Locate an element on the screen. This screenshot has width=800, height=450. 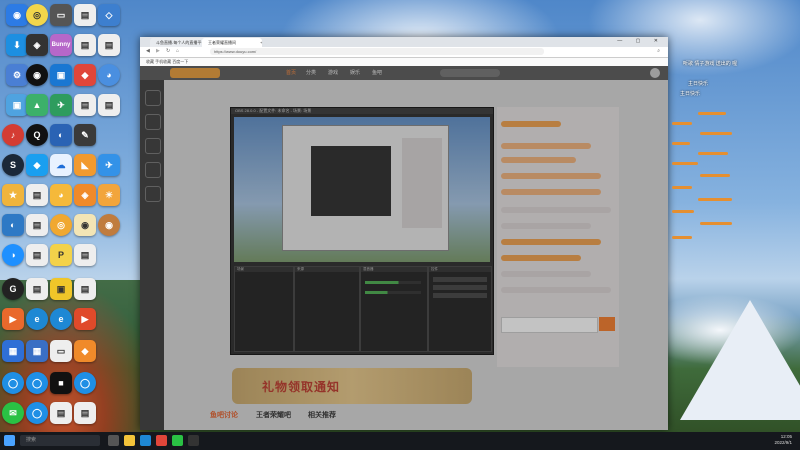
desktop-icon-wechat: ✉ is located at coordinates (13, 413).